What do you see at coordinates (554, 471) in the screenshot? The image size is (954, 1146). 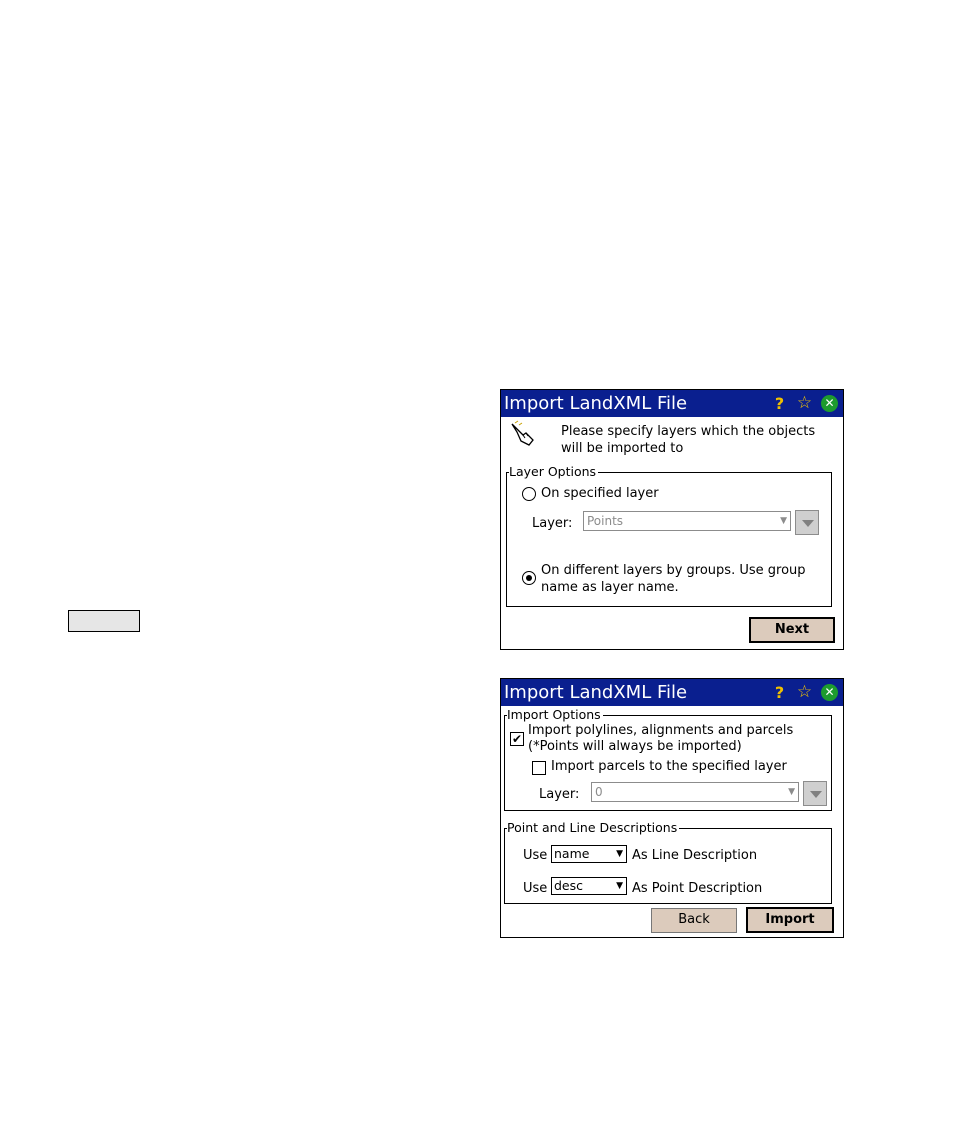 I see `group-label: Layer Options` at bounding box center [554, 471].